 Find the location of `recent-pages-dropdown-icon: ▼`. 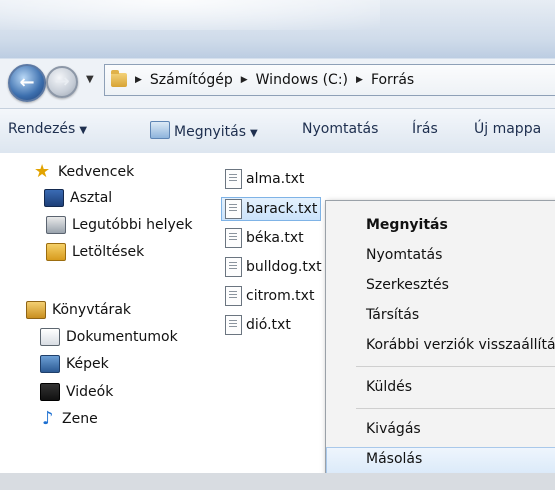

recent-pages-dropdown-icon: ▼ is located at coordinates (90, 79).